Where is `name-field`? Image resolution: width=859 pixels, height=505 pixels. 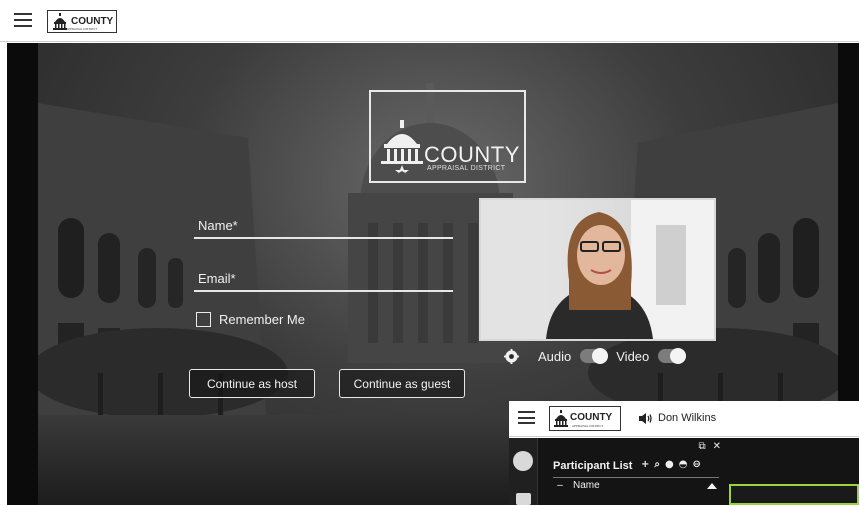
name-field is located at coordinates (323, 238).